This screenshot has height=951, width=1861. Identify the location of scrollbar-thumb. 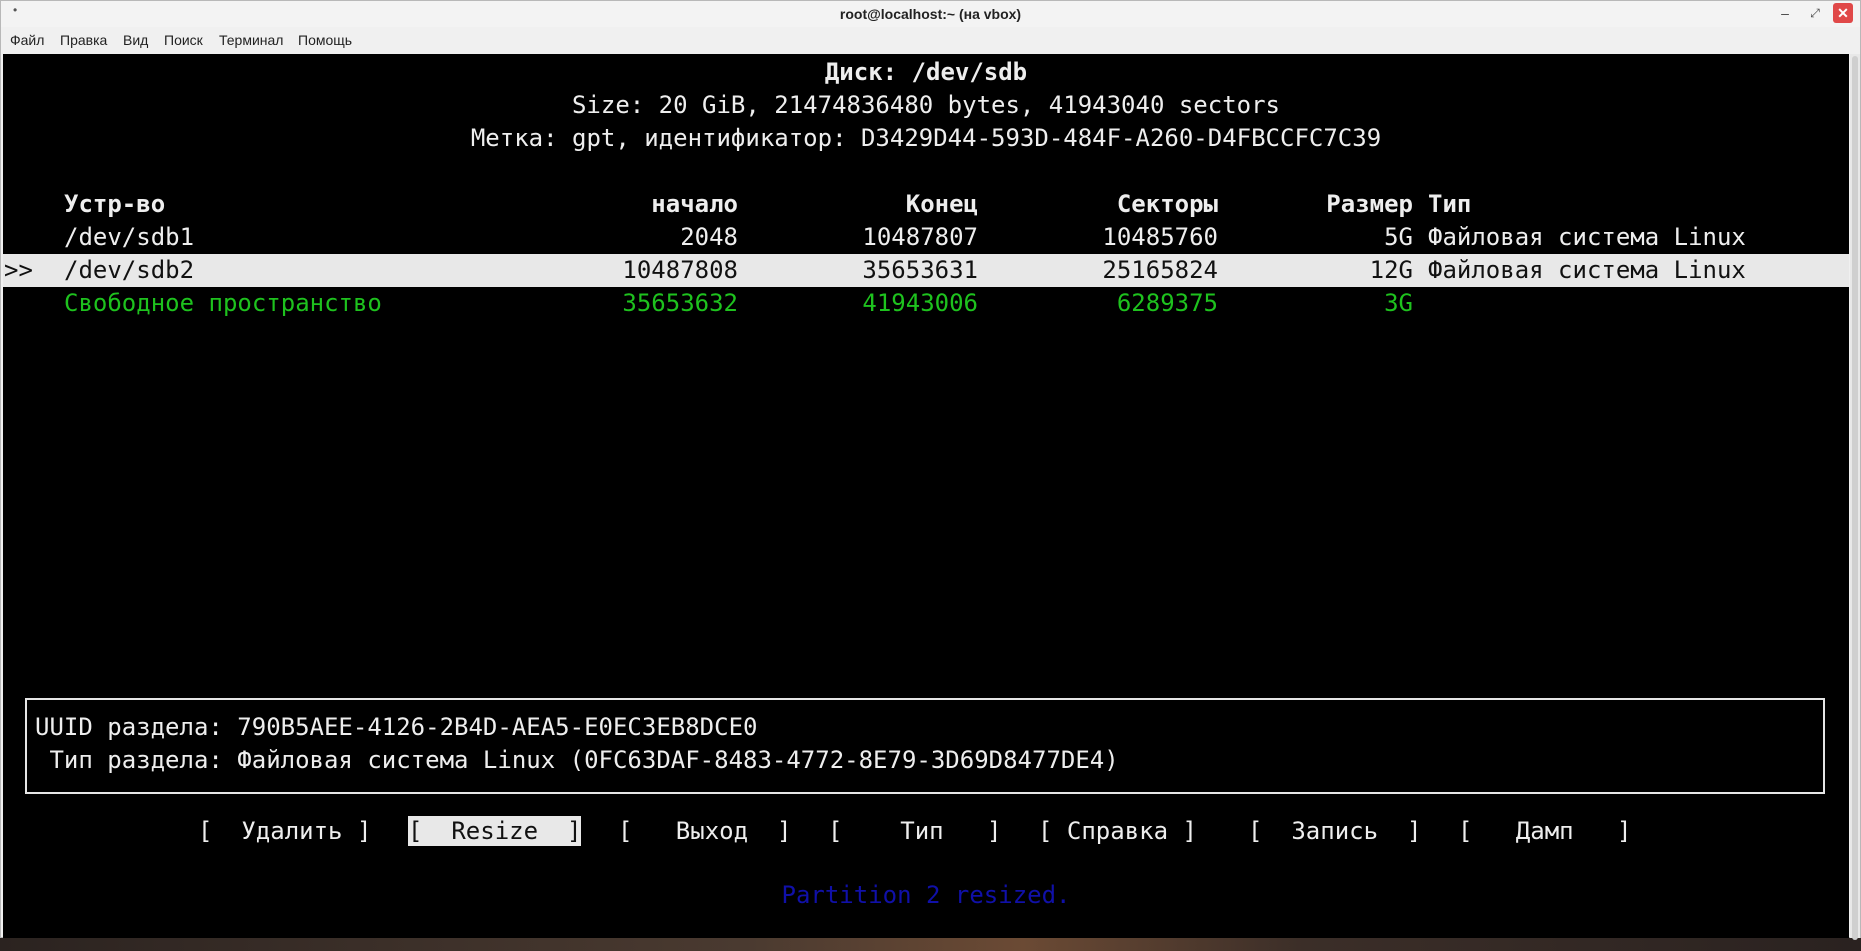
(1855, 498).